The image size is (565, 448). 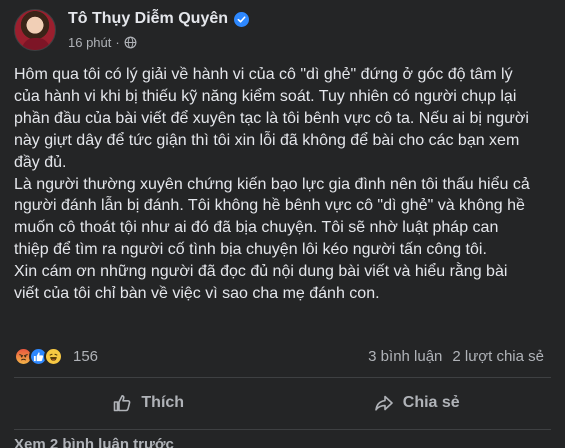 What do you see at coordinates (148, 19) in the screenshot?
I see `author-name: Tô Thụy Diễm Quyên` at bounding box center [148, 19].